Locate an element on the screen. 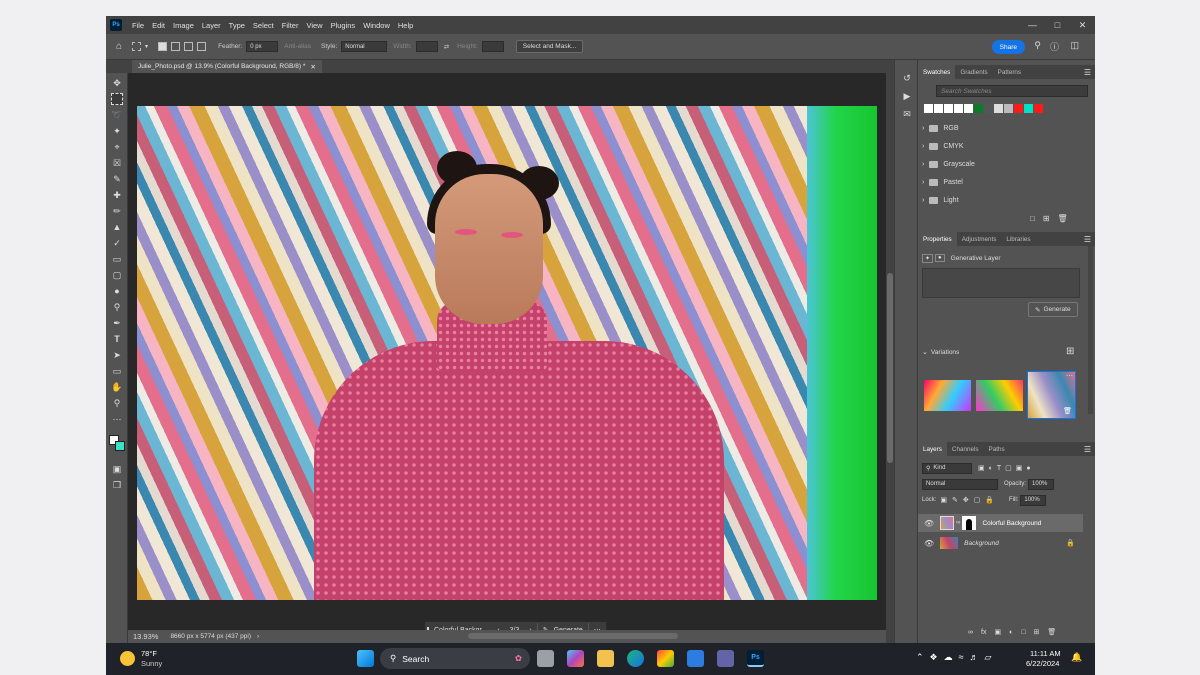  adjustment-layer-icon: ◐ is located at coordinates (1011, 632).